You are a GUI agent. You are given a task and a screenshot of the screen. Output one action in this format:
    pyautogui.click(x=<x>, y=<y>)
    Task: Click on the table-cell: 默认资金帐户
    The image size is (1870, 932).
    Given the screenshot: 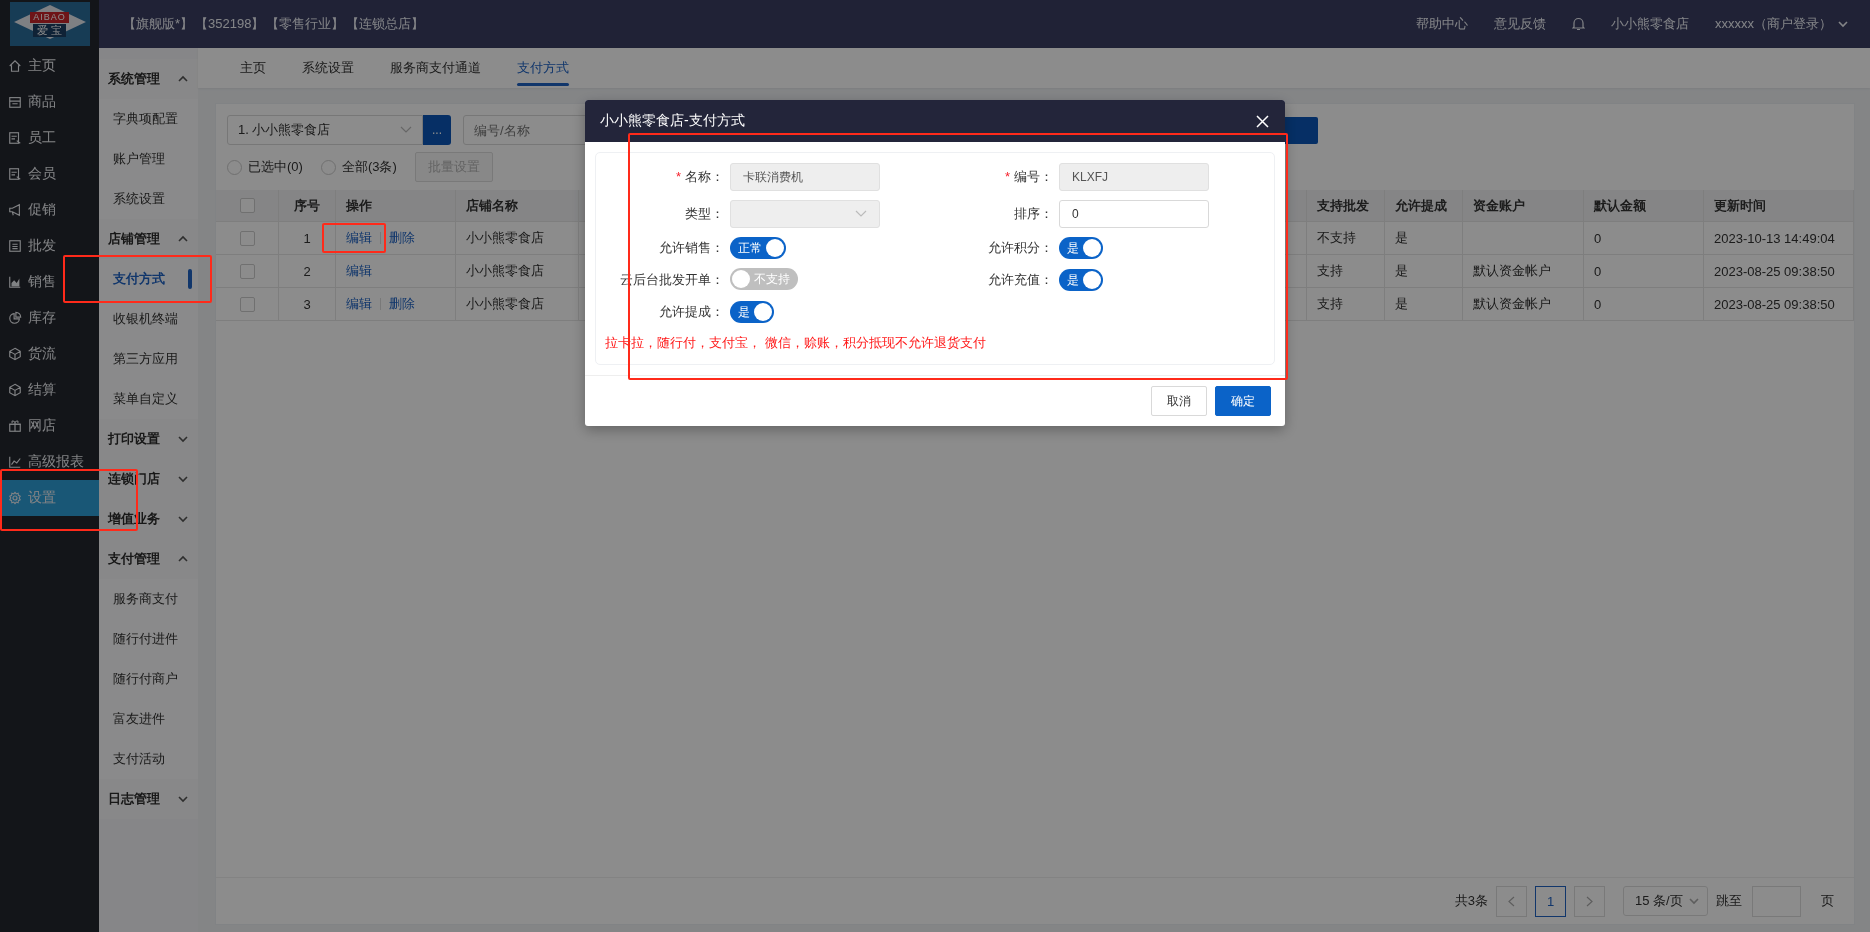 What is the action you would take?
    pyautogui.click(x=1523, y=304)
    